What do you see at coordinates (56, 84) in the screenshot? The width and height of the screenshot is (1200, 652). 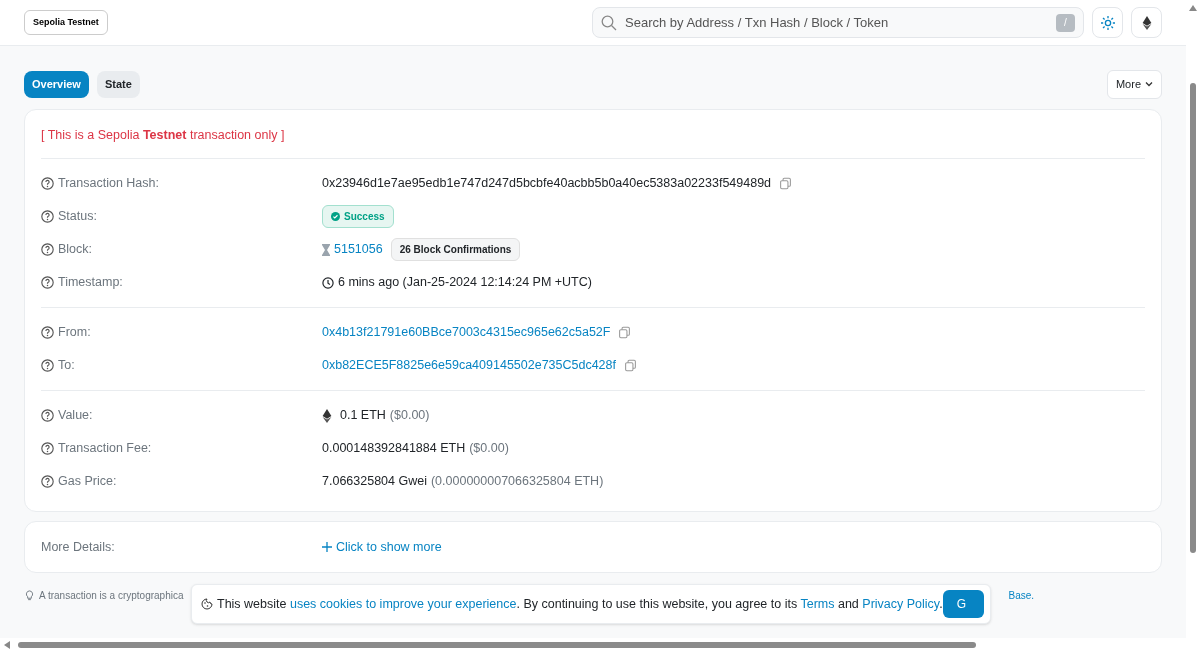 I see `tab: Overview` at bounding box center [56, 84].